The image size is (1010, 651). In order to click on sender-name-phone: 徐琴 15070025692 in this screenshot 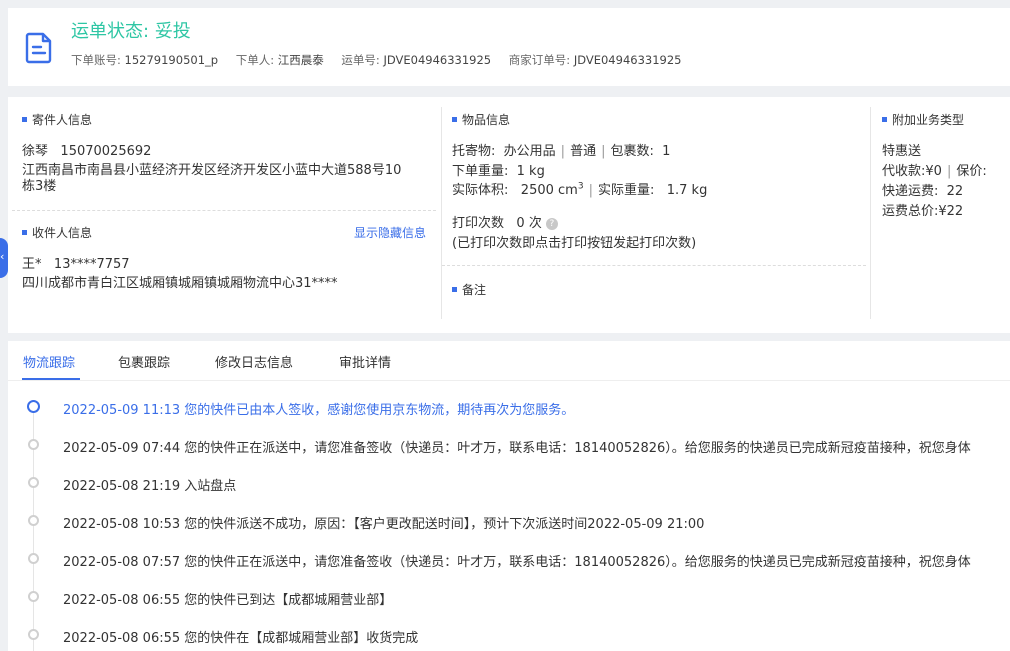, I will do `click(86, 149)`.